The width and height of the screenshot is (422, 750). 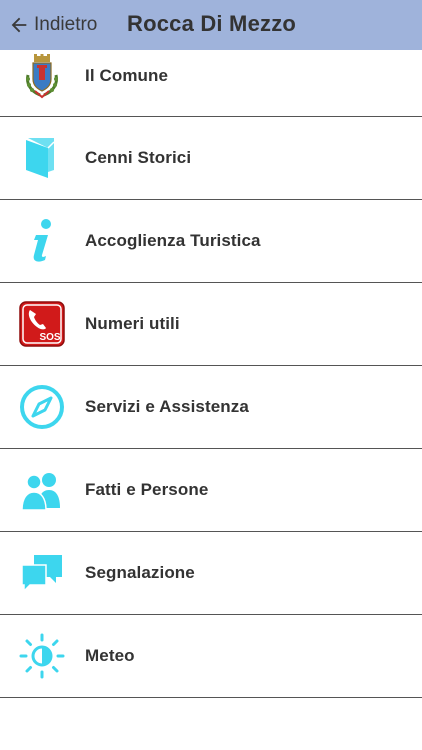 What do you see at coordinates (42, 656) in the screenshot?
I see `weather-icon` at bounding box center [42, 656].